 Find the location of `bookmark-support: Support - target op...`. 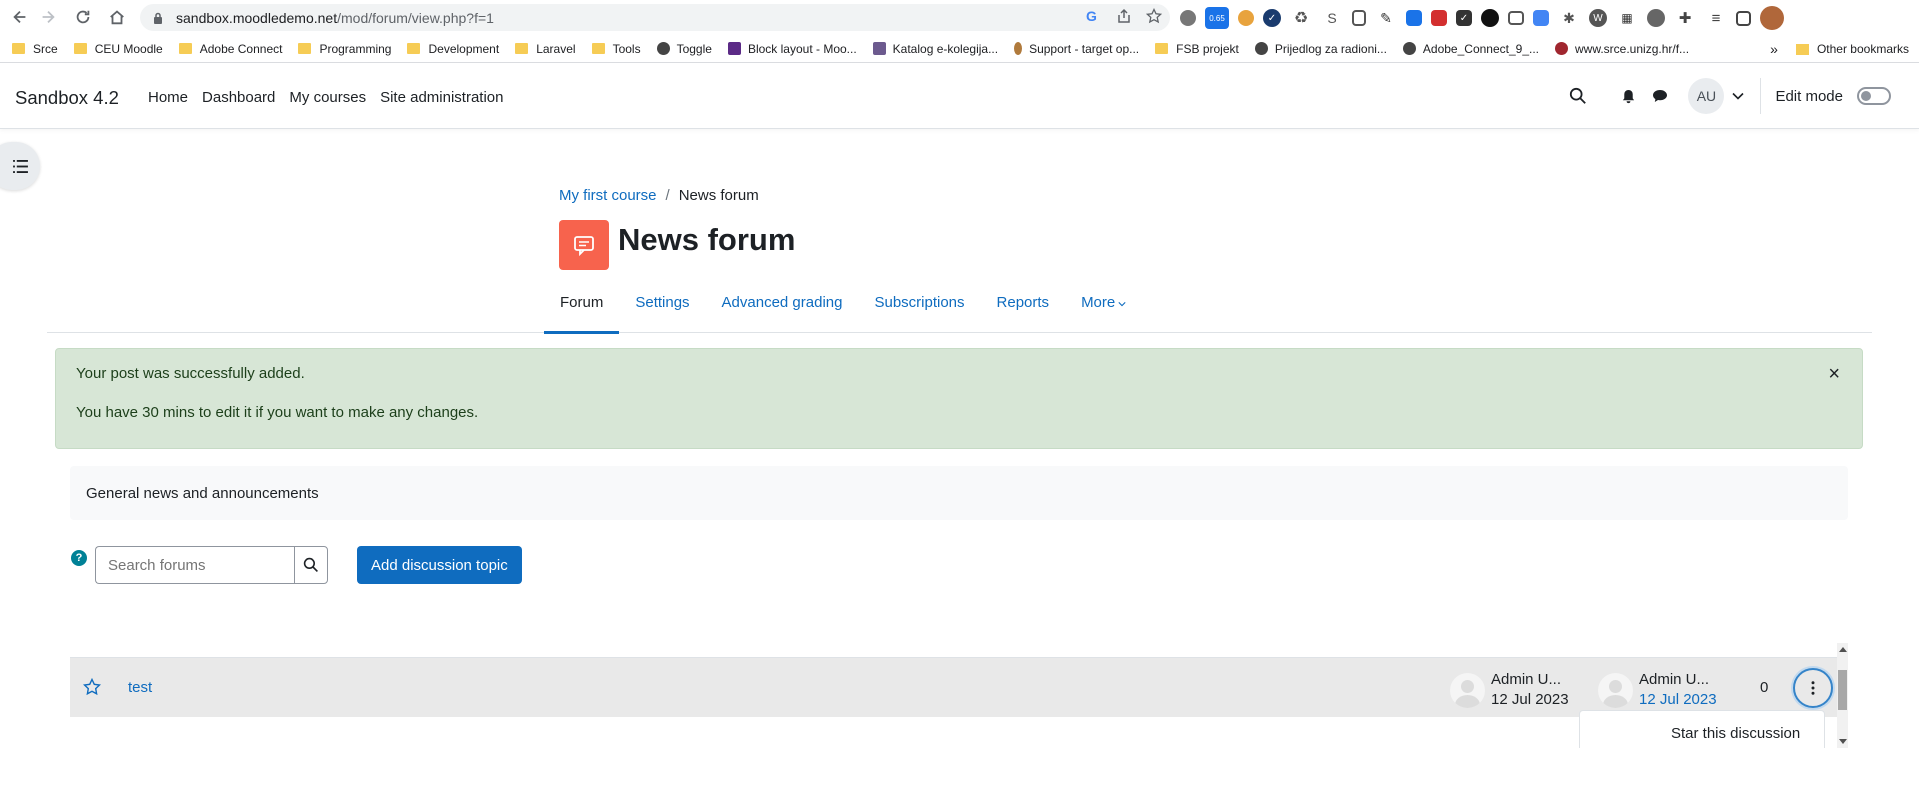

bookmark-support: Support - target op... is located at coordinates (1076, 49).